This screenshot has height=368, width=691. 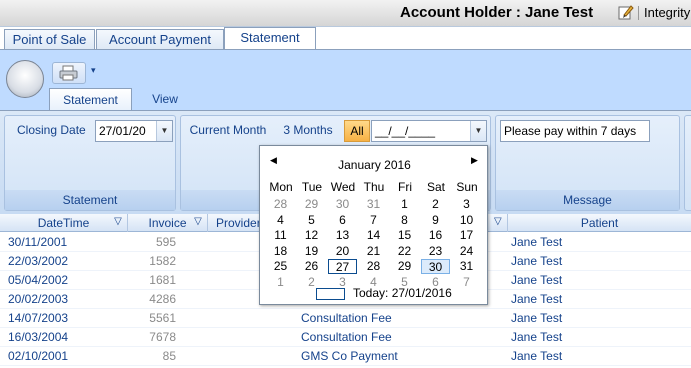 I want to click on table-row: 16/03/2004 7678 Consultation Fee Jane Test, so click(x=345, y=337).